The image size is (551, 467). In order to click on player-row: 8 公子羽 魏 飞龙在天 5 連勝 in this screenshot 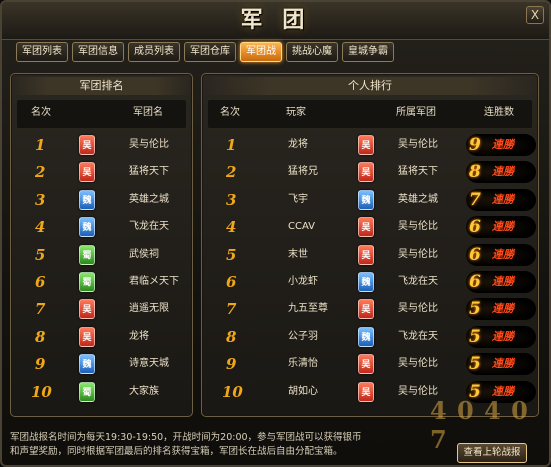, I will do `click(372, 337)`.